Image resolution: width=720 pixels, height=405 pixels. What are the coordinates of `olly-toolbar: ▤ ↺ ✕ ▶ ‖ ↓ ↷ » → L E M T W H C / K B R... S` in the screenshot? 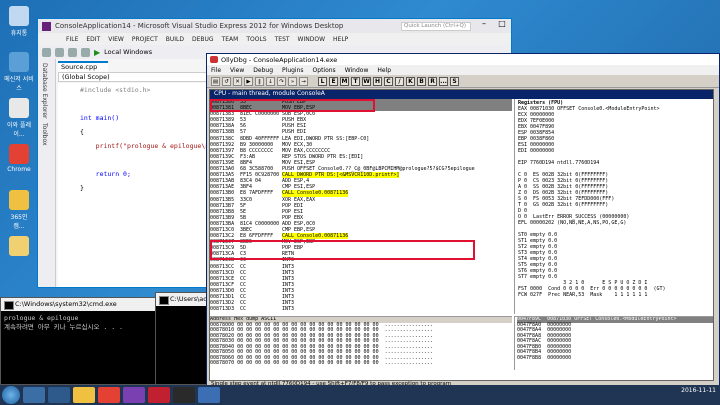 It's located at (463, 81).